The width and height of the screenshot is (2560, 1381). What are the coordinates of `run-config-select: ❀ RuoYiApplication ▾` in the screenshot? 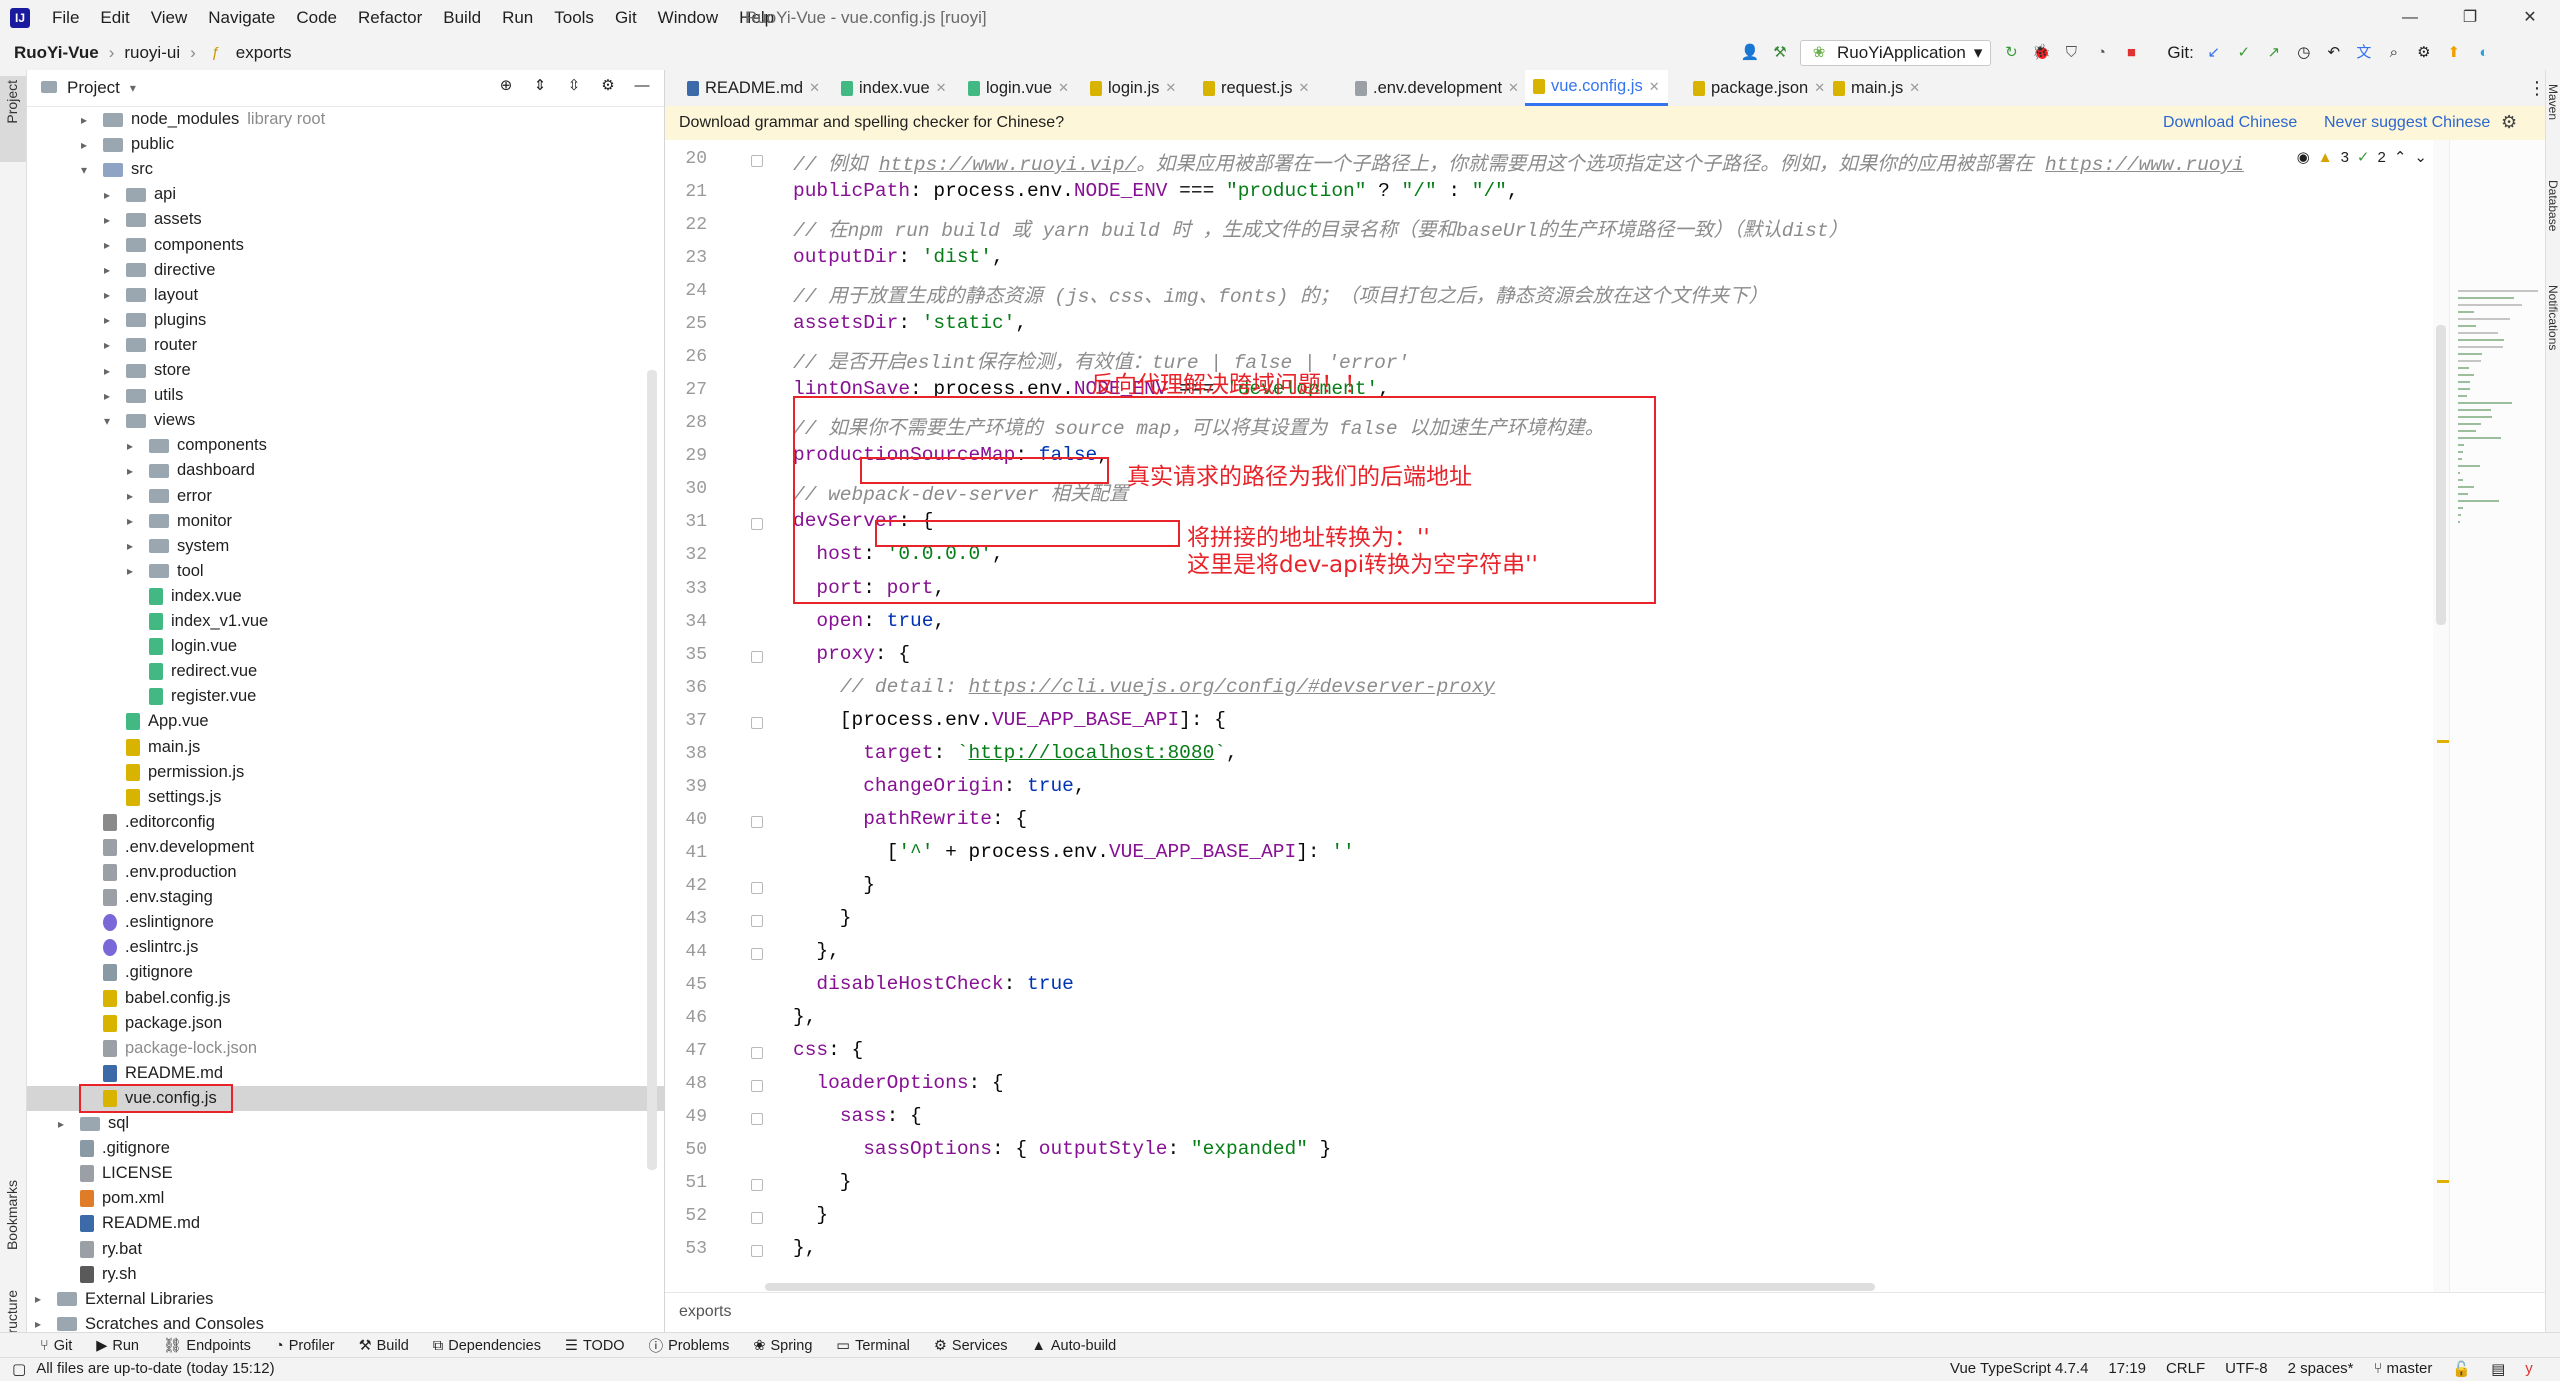 It's located at (1896, 53).